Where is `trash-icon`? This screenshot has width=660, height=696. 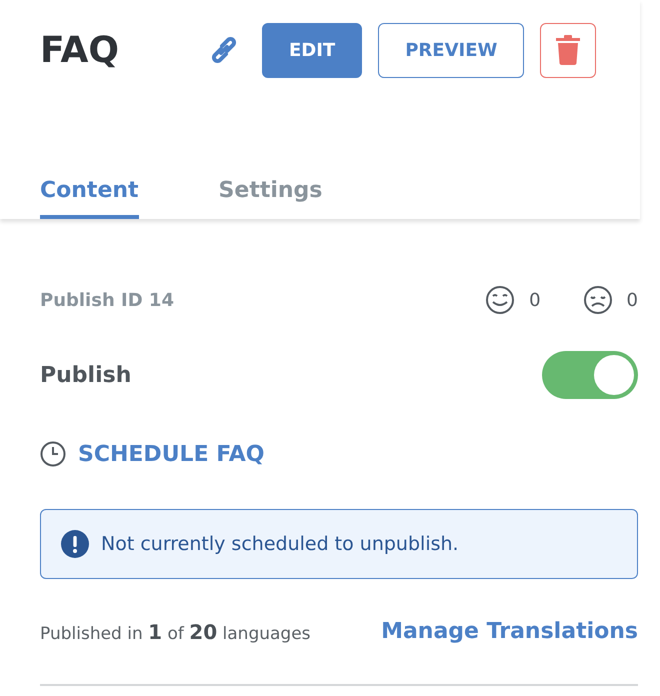
trash-icon is located at coordinates (568, 50).